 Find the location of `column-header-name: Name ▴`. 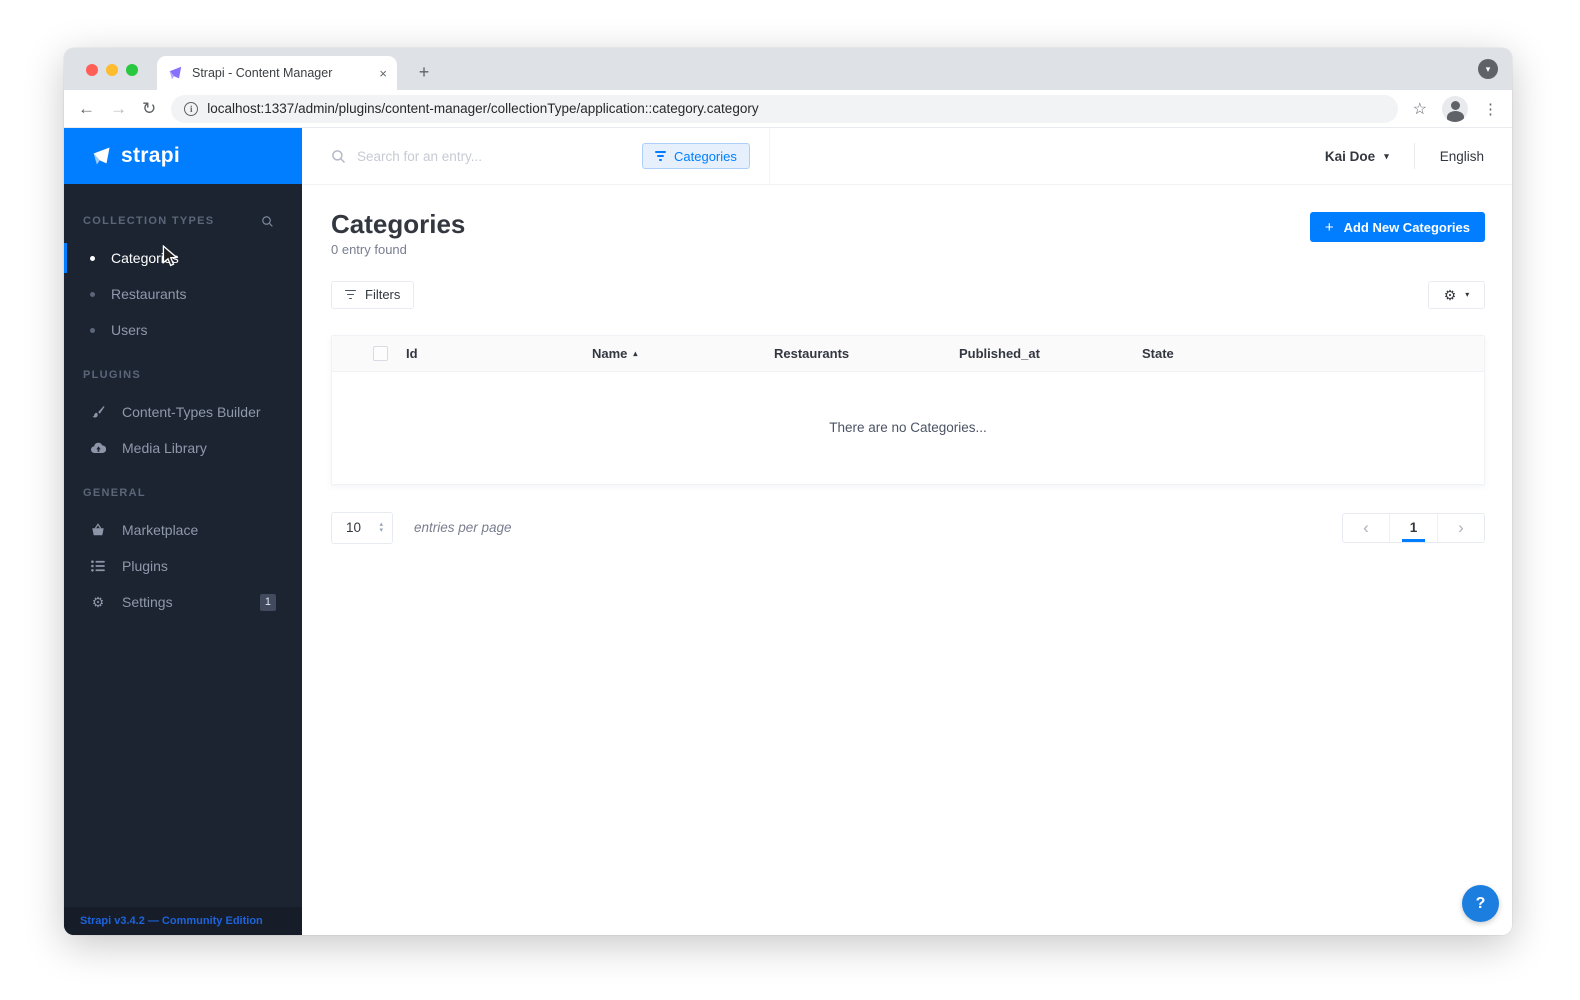

column-header-name: Name ▴ is located at coordinates (683, 353).